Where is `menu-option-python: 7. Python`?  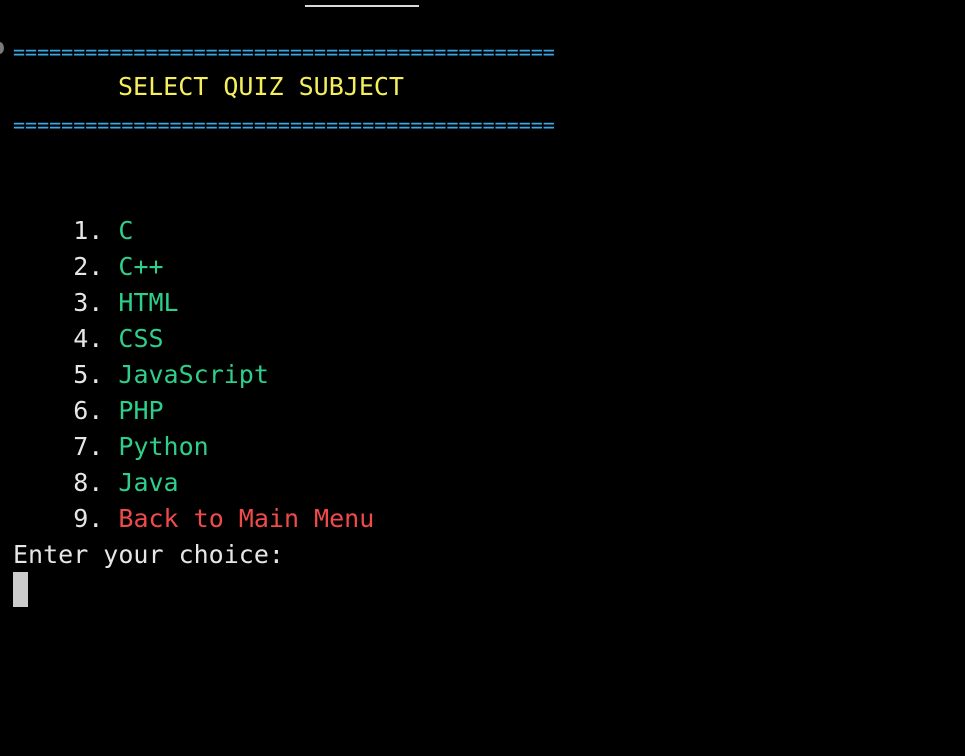 menu-option-python: 7. Python is located at coordinates (110, 427).